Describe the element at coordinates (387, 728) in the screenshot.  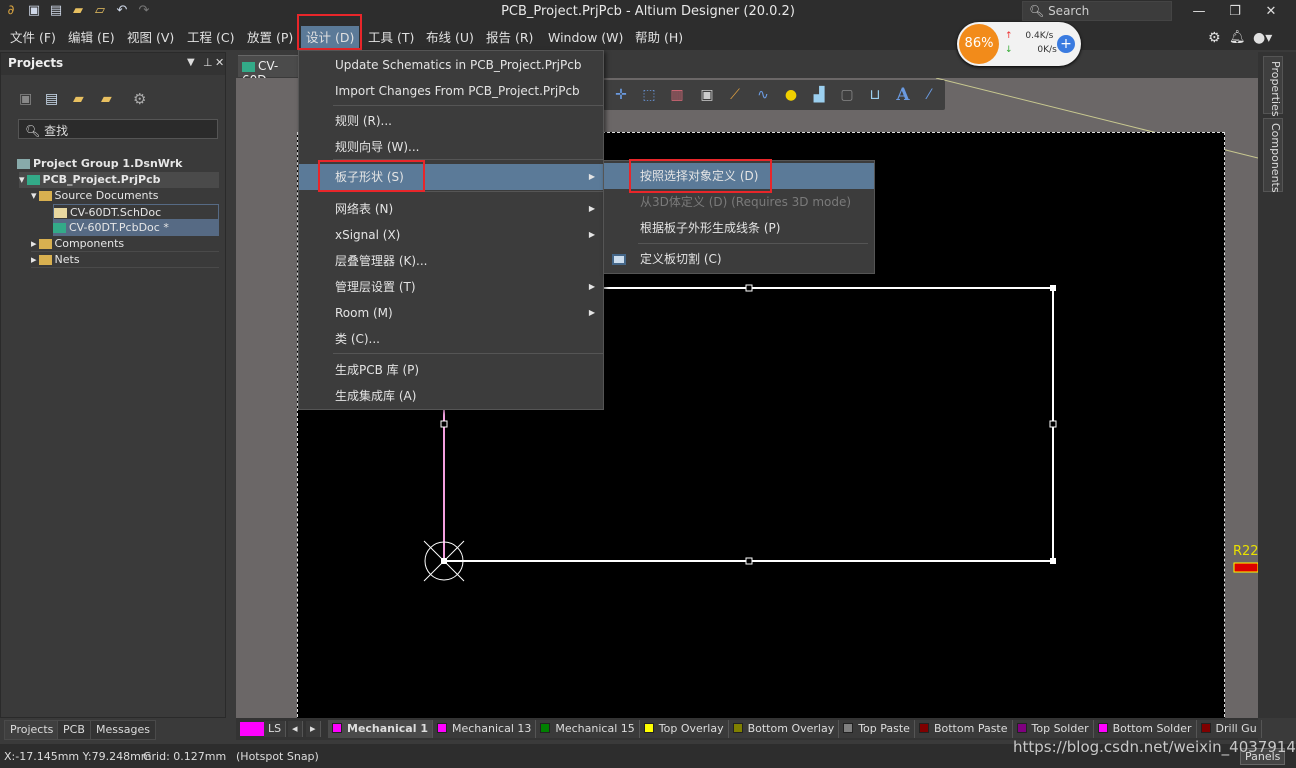
I see `layer-name: Mechanical 1` at that location.